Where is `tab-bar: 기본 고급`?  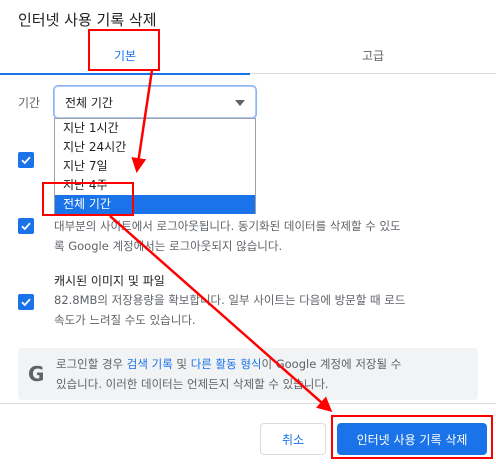
tab-bar: 기본 고급 is located at coordinates (248, 55).